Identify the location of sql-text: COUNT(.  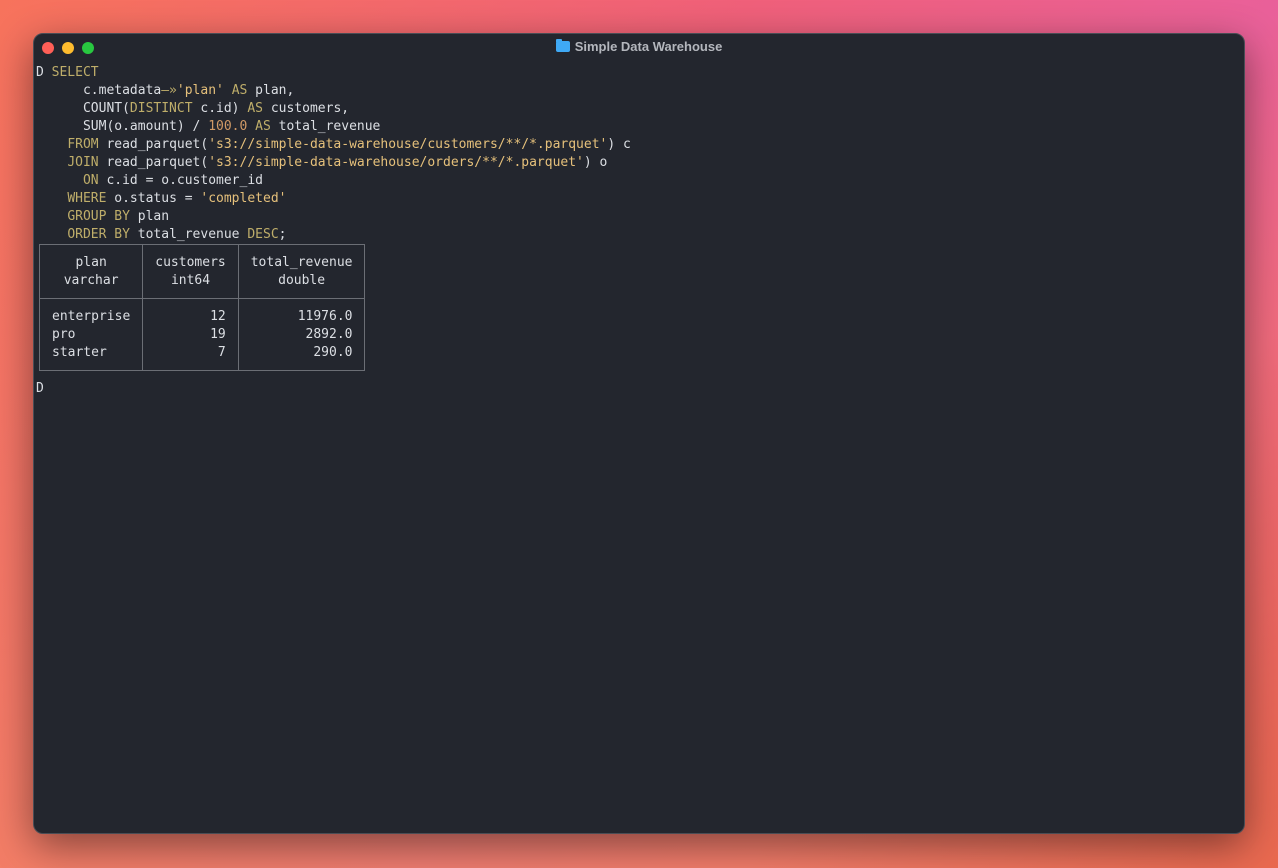
(83, 108).